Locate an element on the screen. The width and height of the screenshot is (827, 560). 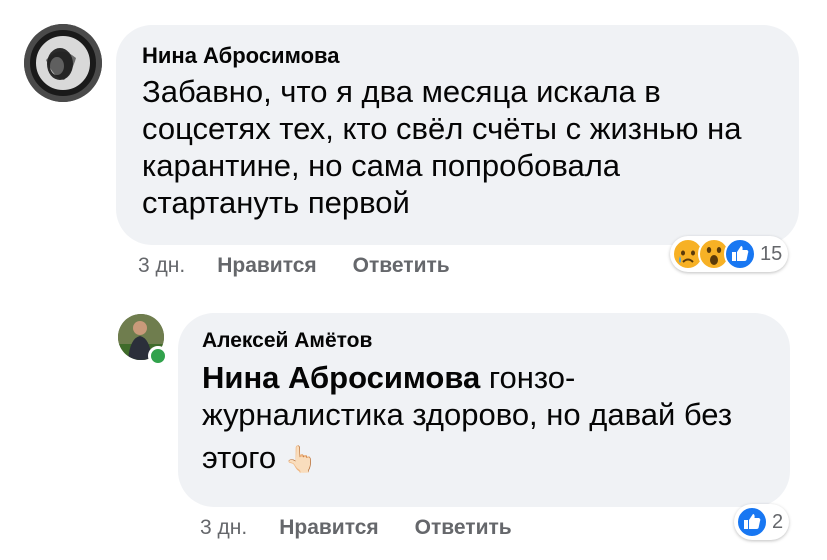
avatar is located at coordinates (63, 63).